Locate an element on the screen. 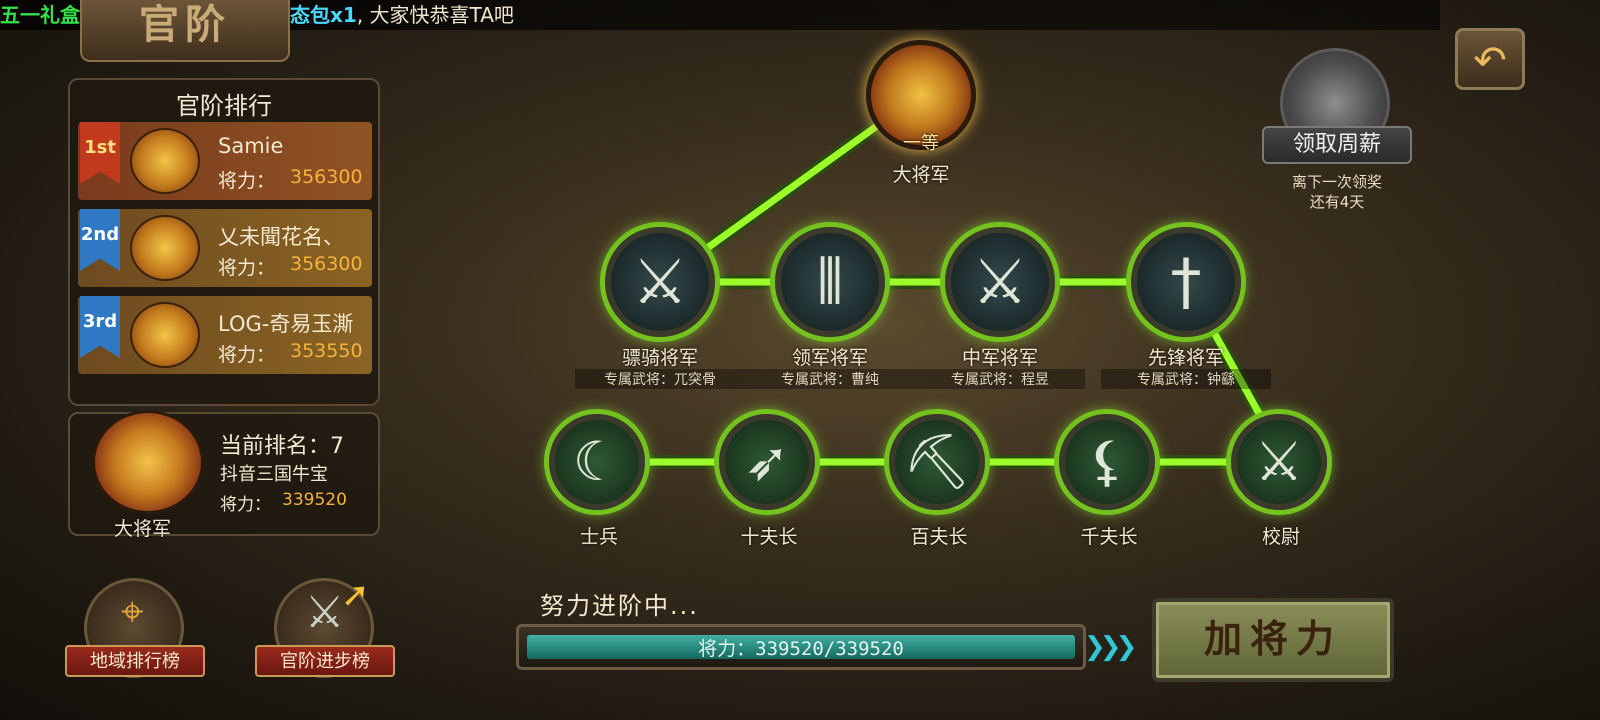  region-rank-label: 地域排行榜 is located at coordinates (135, 661).